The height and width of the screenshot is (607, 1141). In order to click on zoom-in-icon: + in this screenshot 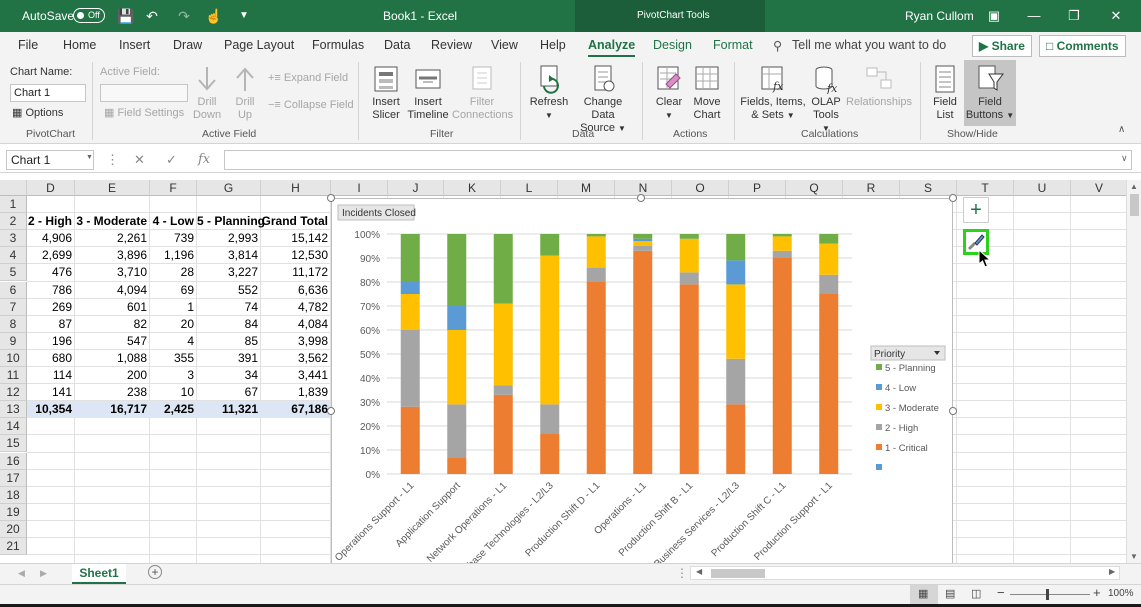, I will do `click(1097, 592)`.